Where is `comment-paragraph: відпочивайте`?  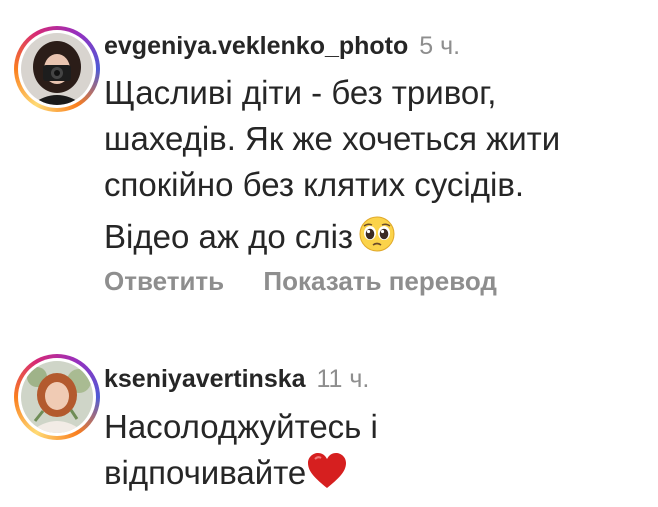
comment-paragraph: відпочивайте is located at coordinates (241, 476).